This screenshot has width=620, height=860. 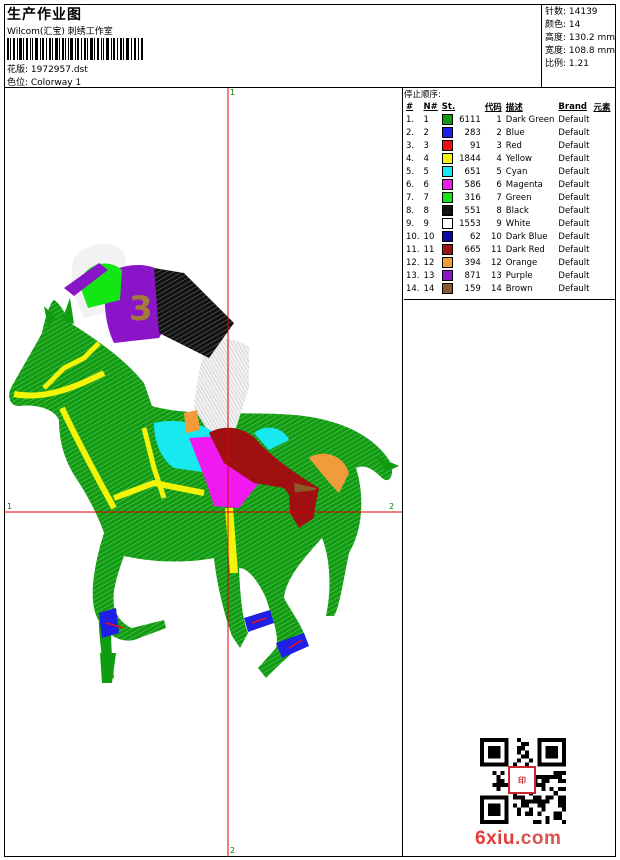 I want to click on design-file-label: 花版: 1972957.dst, so click(x=47, y=70).